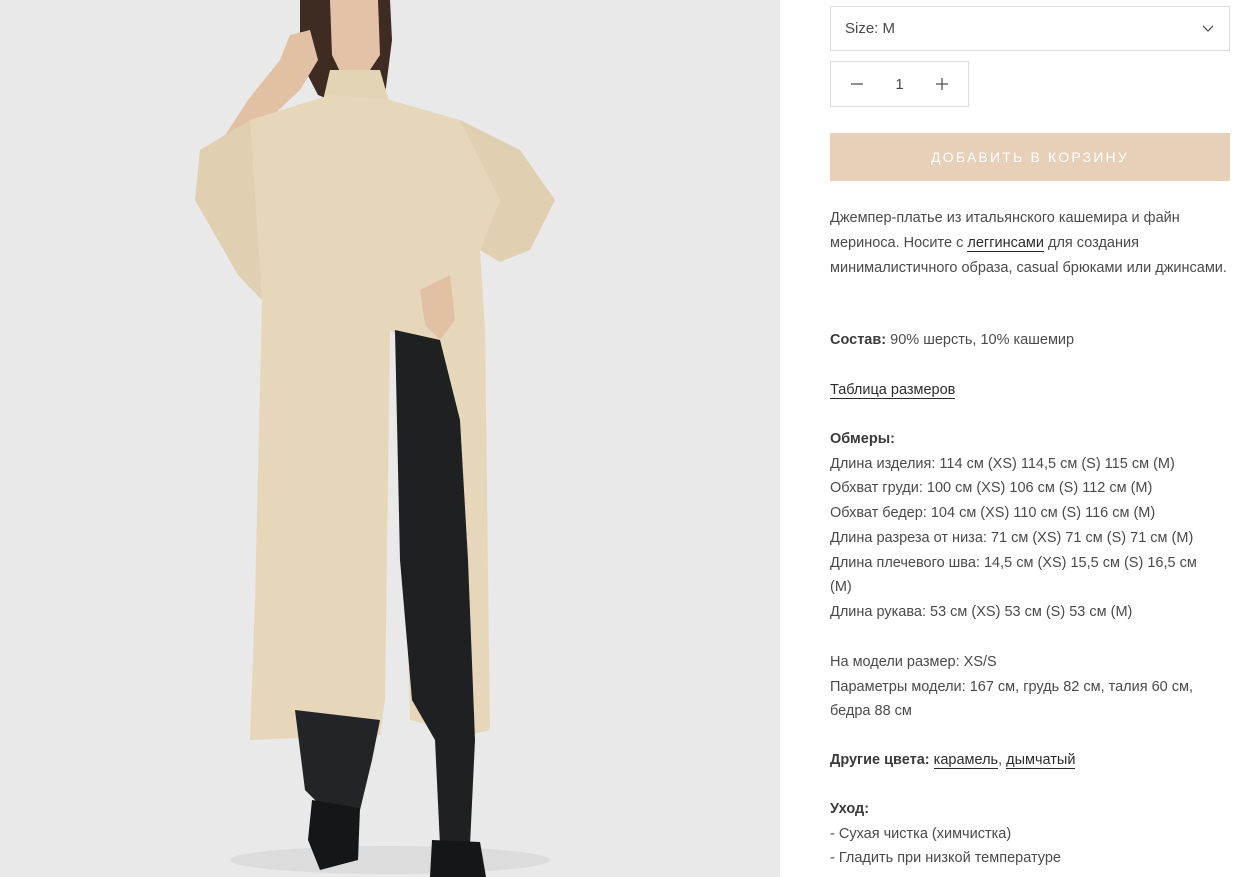 Image resolution: width=1238 pixels, height=877 pixels. What do you see at coordinates (862, 439) in the screenshot?
I see `measurements-label: Обмеры:` at bounding box center [862, 439].